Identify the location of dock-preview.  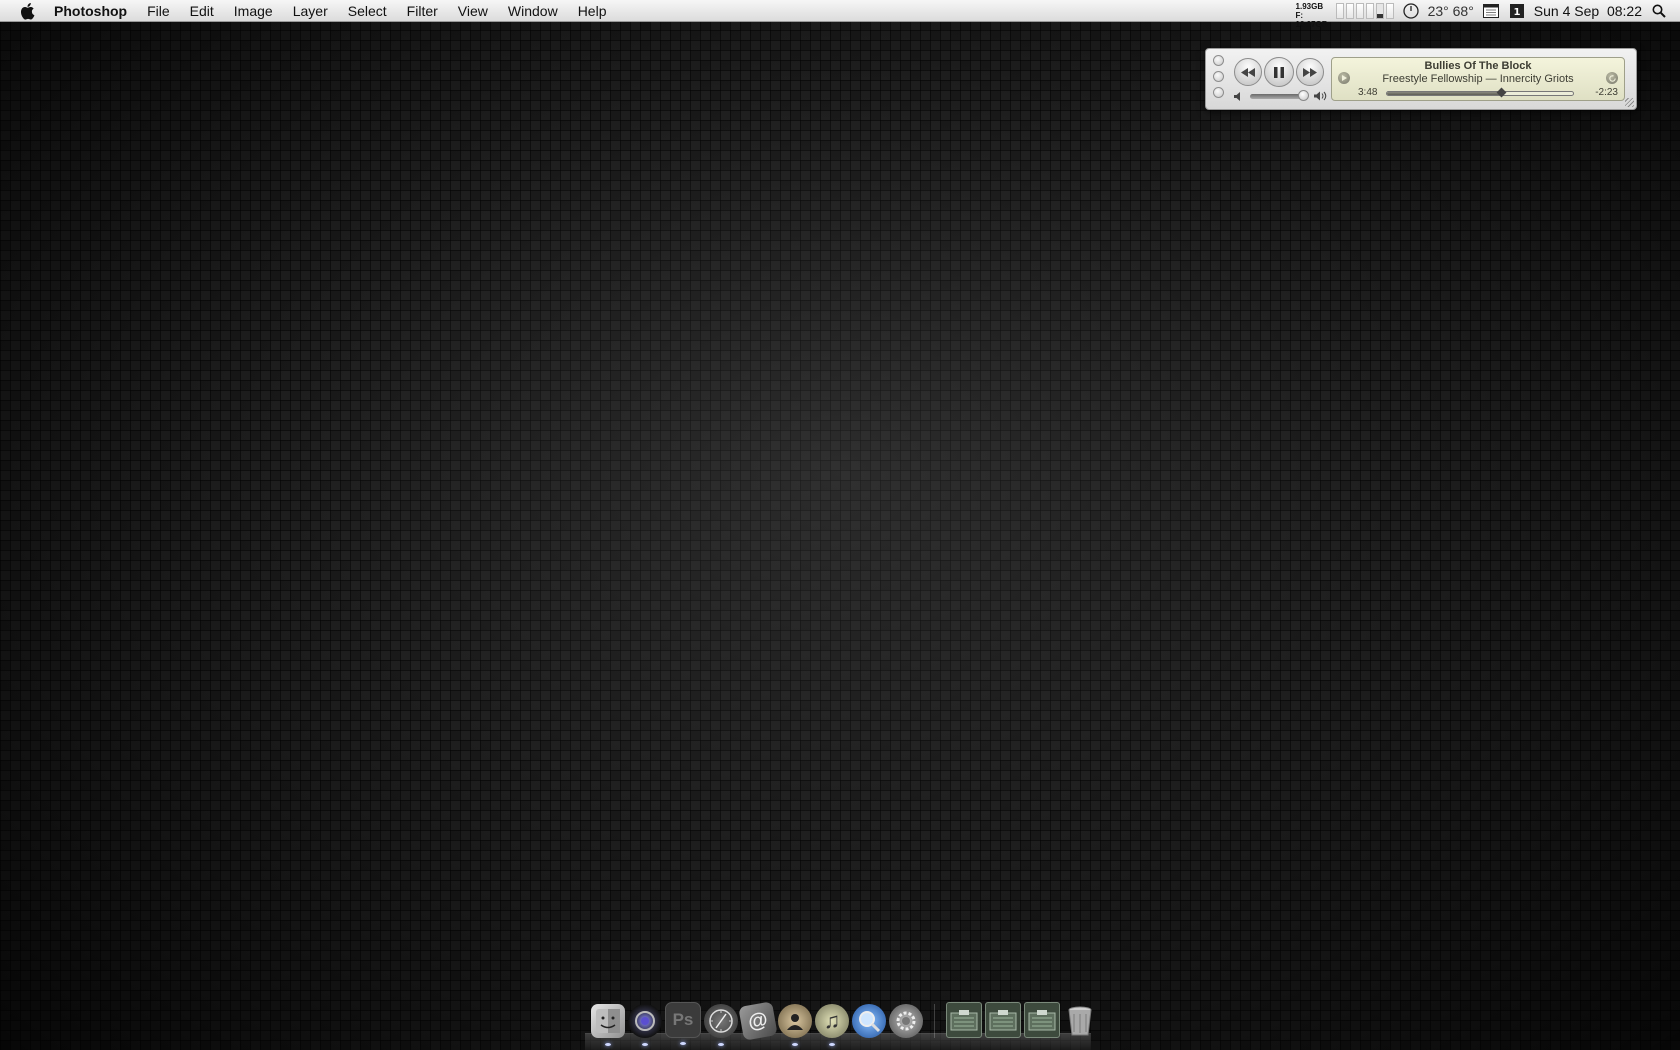
(869, 1021).